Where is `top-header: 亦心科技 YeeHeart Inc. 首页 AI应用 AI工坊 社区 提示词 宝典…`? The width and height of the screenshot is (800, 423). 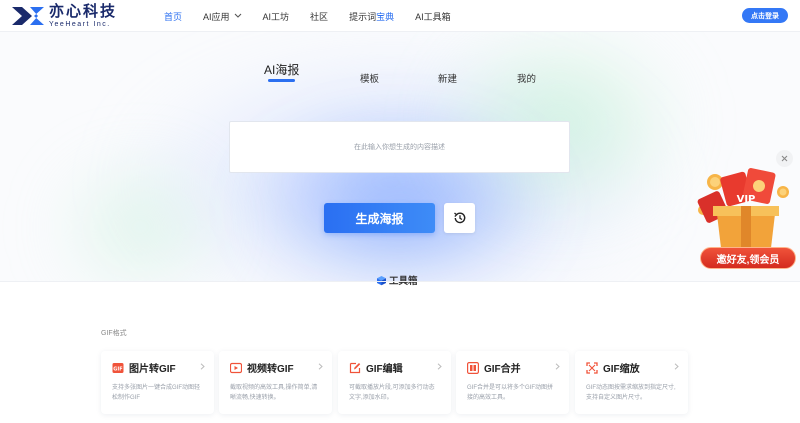 top-header: 亦心科技 YeeHeart Inc. 首页 AI应用 AI工坊 社区 提示词 宝典… is located at coordinates (400, 16).